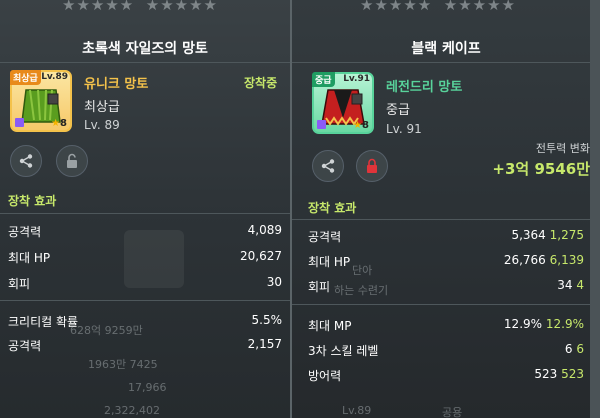 The height and width of the screenshot is (418, 600). Describe the element at coordinates (452, 412) in the screenshot. I see `background-text: 공용` at that location.